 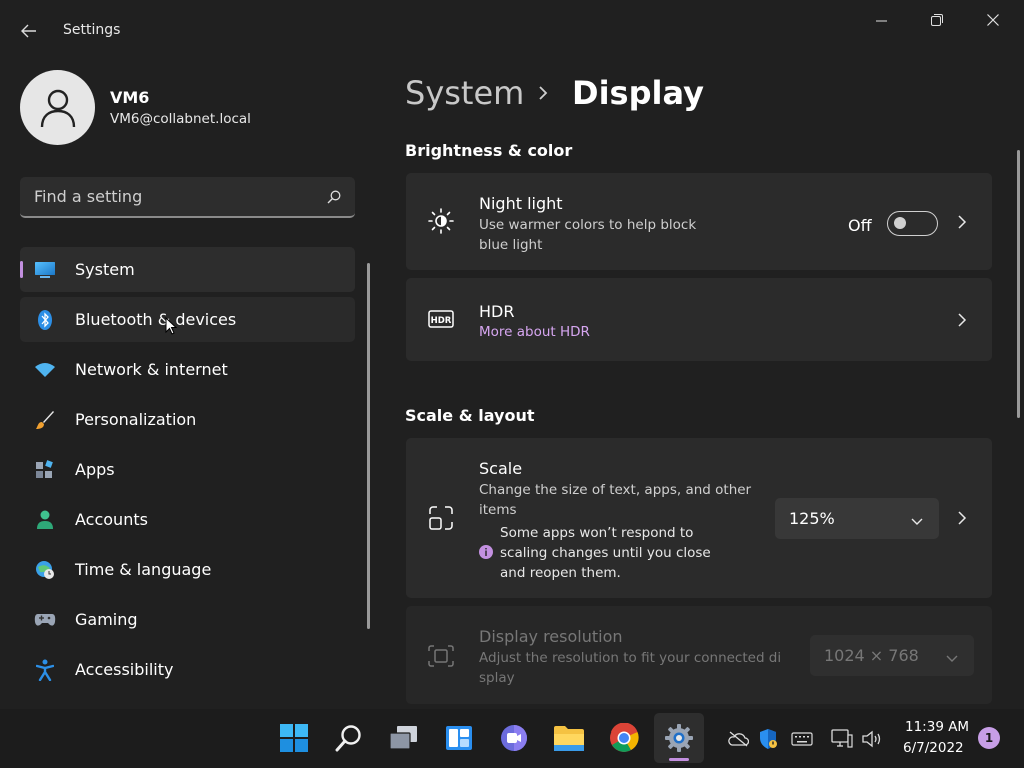 What do you see at coordinates (180, 119) in the screenshot?
I see `user-email: VM6@collabnet.local` at bounding box center [180, 119].